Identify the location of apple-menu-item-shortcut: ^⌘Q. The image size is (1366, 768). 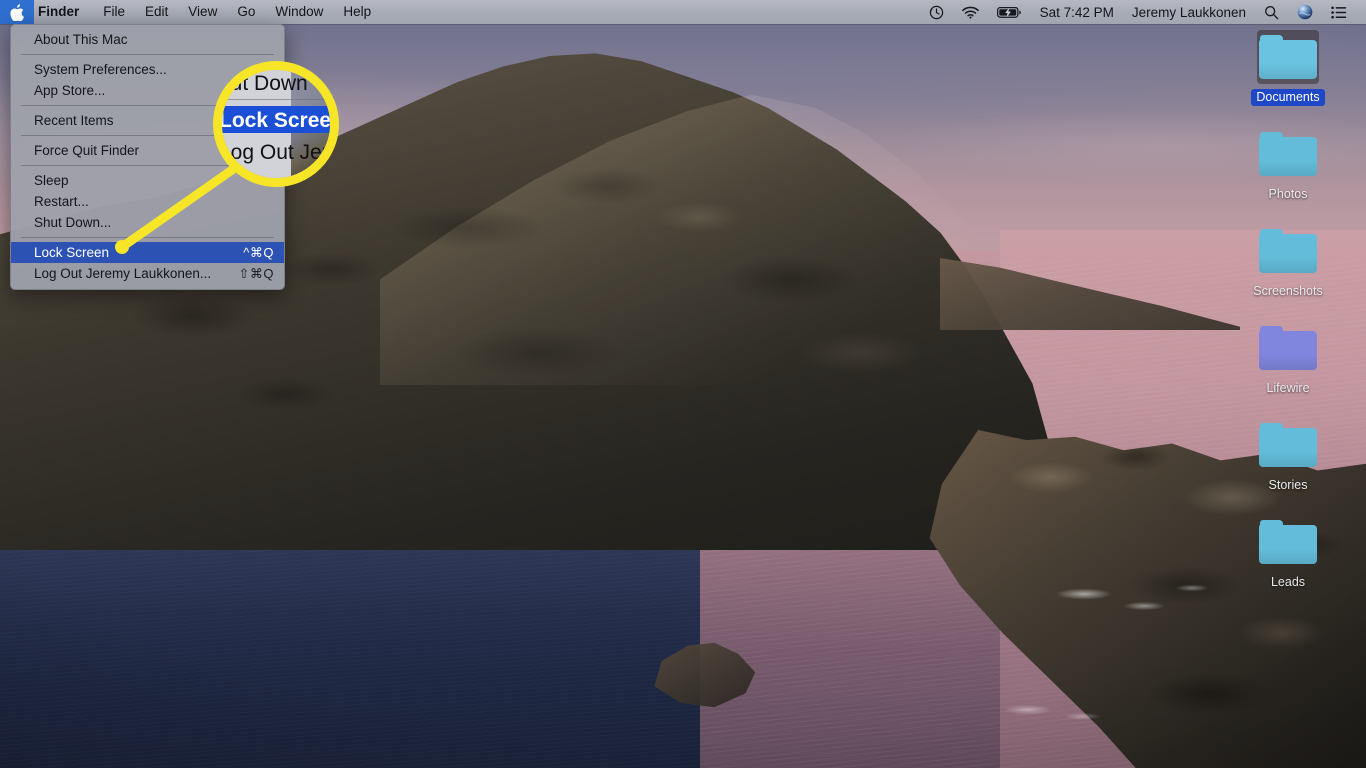
(258, 252).